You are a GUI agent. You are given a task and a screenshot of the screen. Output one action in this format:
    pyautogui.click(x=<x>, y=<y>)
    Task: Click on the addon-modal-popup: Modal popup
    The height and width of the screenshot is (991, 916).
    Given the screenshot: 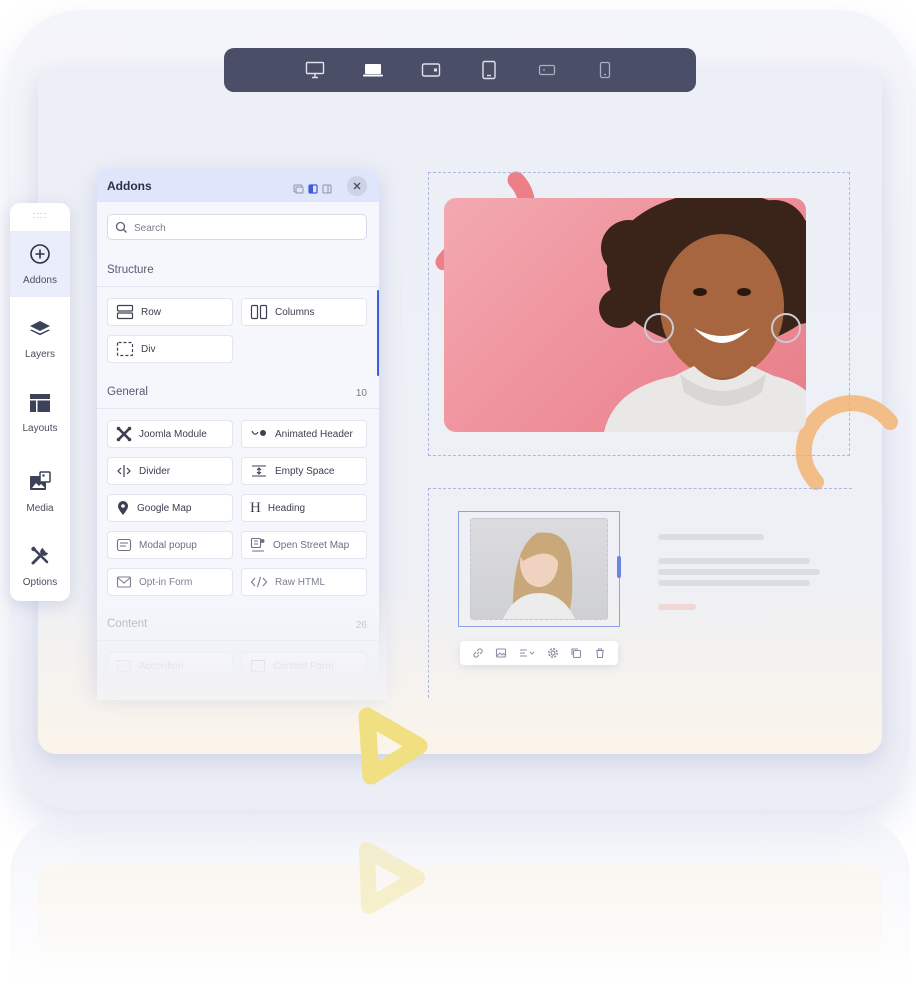 What is the action you would take?
    pyautogui.click(x=170, y=545)
    